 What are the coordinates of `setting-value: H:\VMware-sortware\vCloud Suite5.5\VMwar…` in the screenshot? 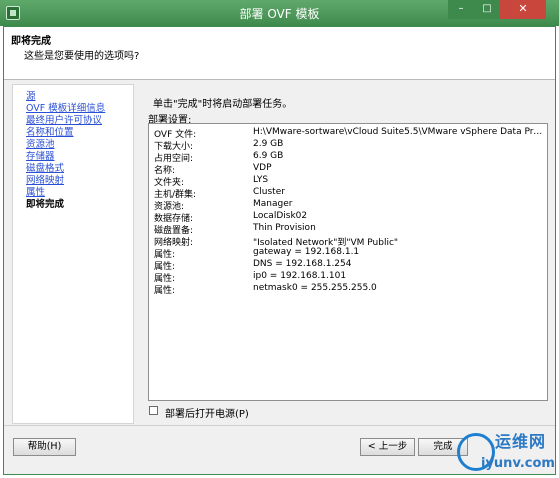 It's located at (398, 132).